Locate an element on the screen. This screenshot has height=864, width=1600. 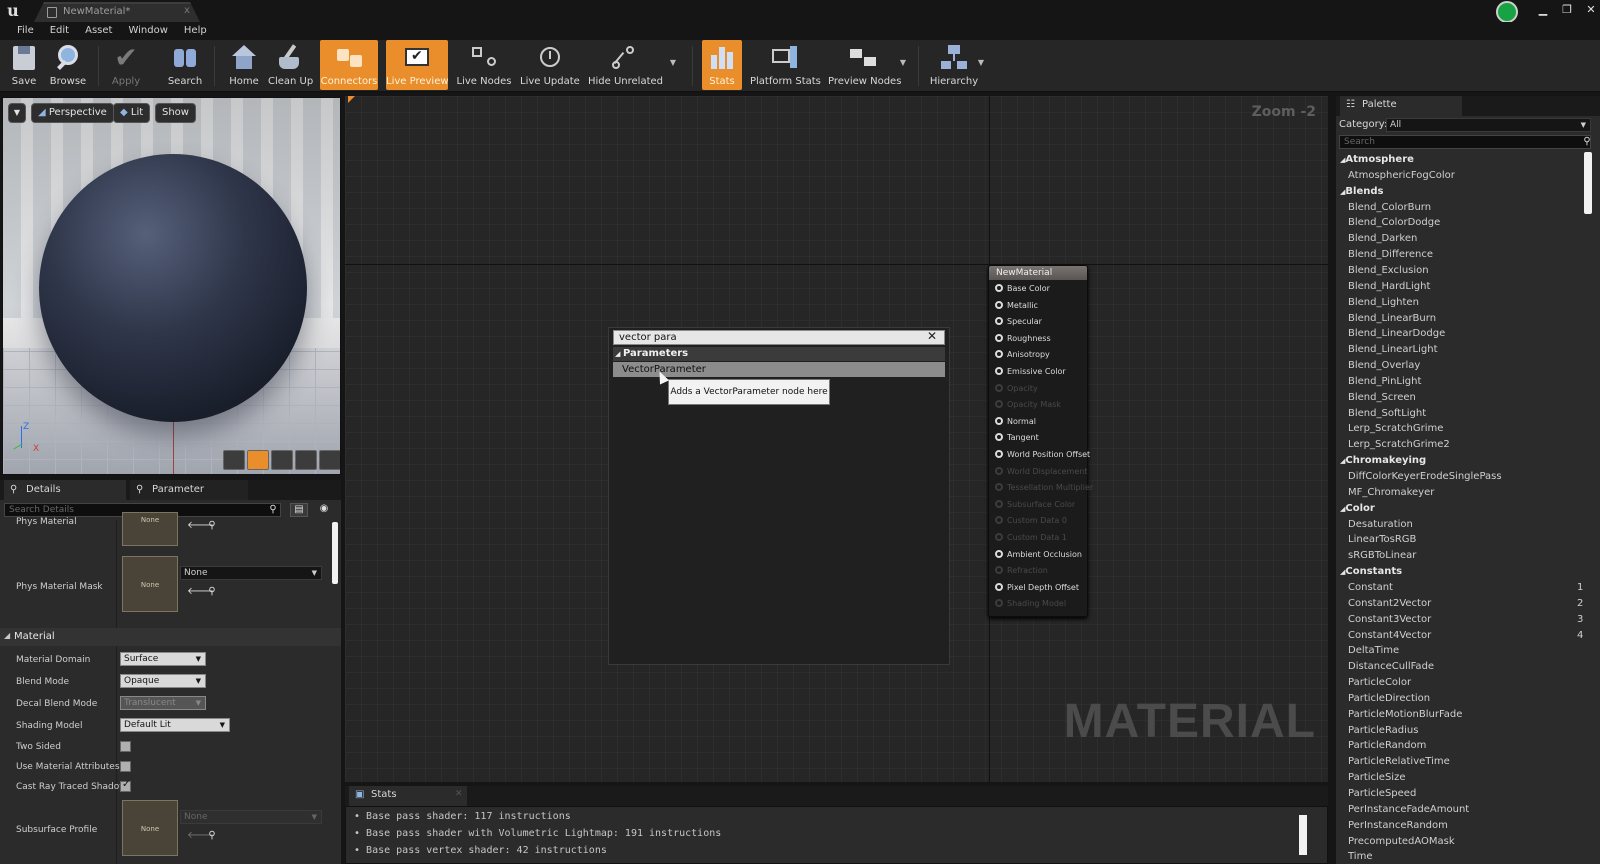
palette-item: Blend_Lighten is located at coordinates (1383, 302).